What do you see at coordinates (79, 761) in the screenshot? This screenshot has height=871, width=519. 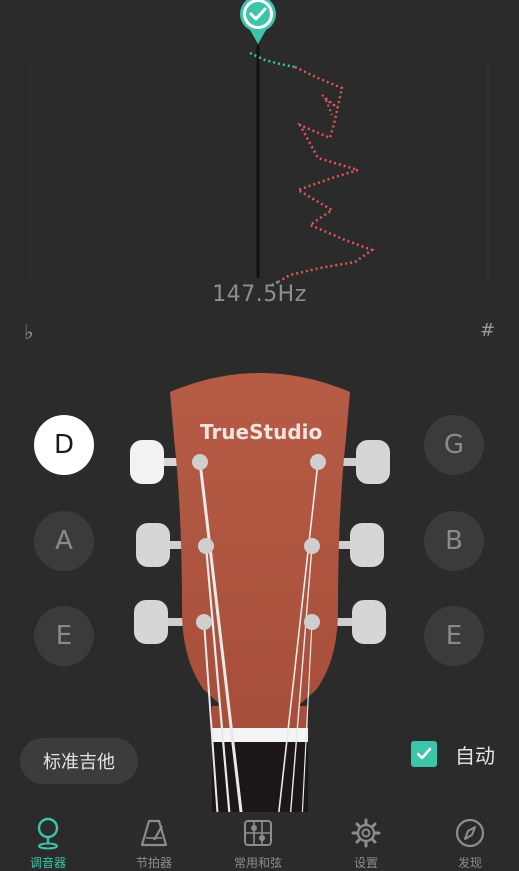 I see `tuning-preset-button: 标准吉他` at bounding box center [79, 761].